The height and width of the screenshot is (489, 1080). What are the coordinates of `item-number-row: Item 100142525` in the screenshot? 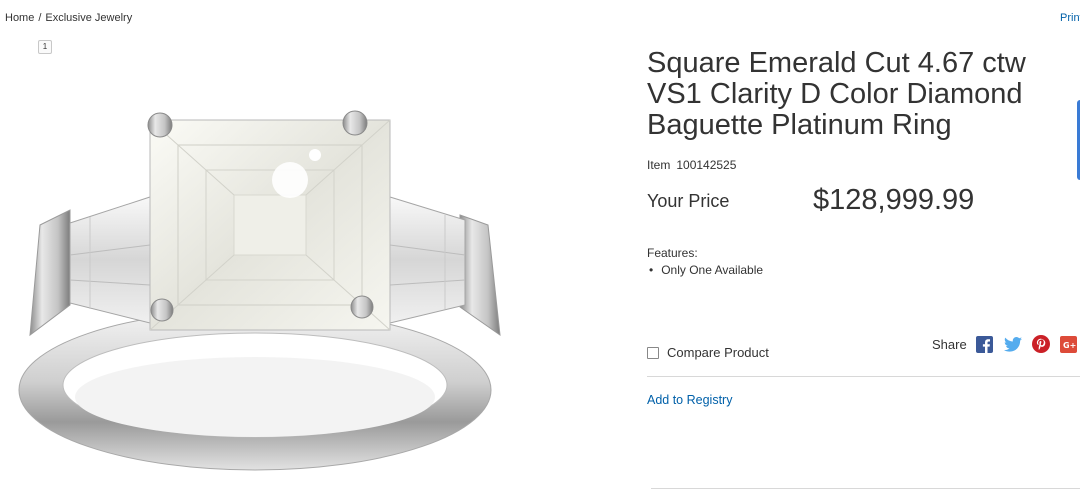 It's located at (691, 165).